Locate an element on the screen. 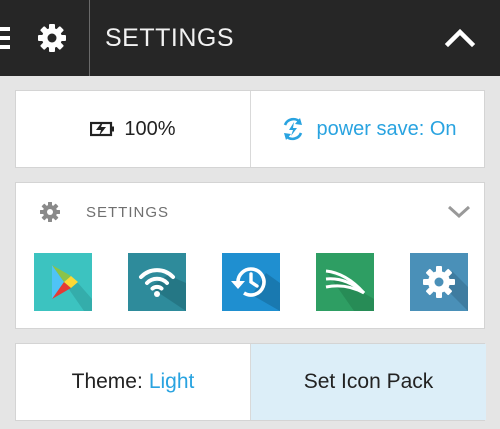 The height and width of the screenshot is (429, 500). battery-status: 100% is located at coordinates (133, 129).